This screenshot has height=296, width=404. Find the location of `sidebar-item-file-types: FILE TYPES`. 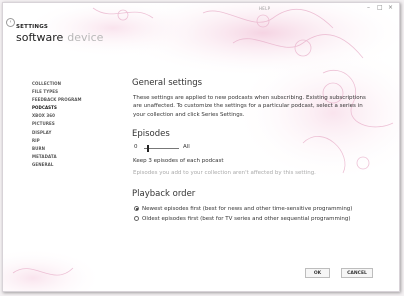

sidebar-item-file-types: FILE TYPES is located at coordinates (57, 92).